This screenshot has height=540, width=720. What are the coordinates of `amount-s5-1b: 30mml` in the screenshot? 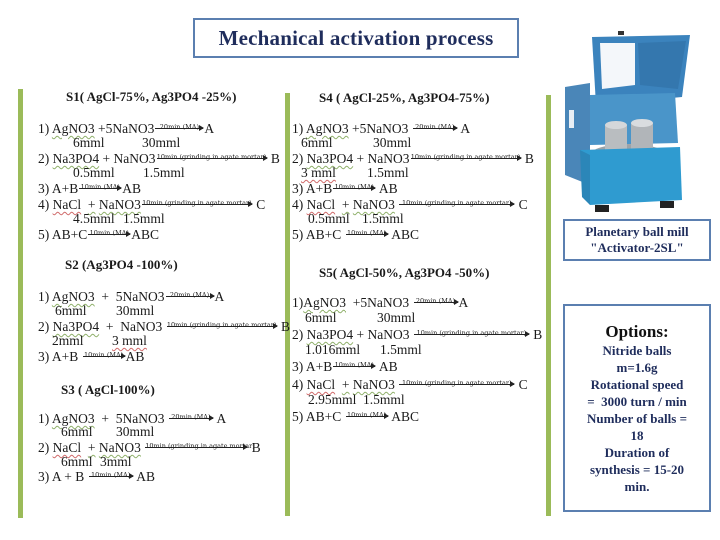 It's located at (396, 317).